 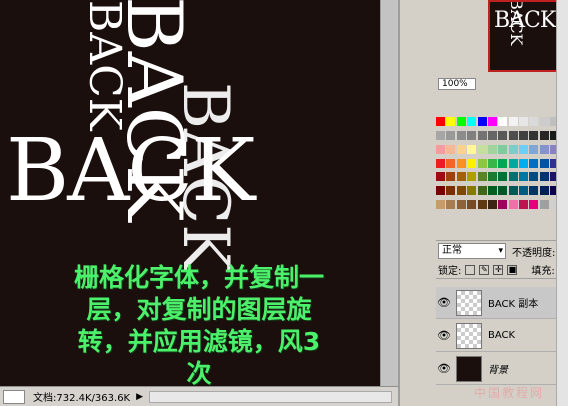 I want to click on navigator-thumb-rotated-text: BACK, so click(x=516, y=23).